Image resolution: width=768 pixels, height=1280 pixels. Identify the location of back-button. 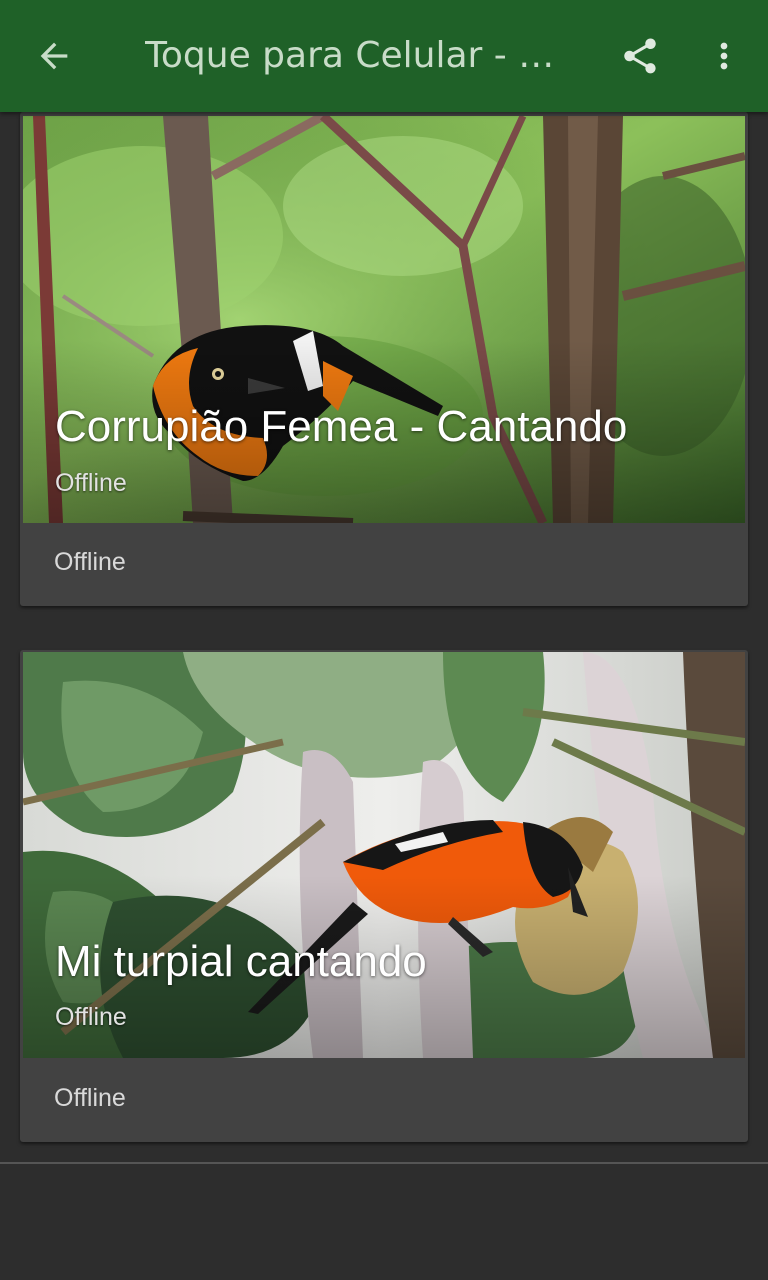
(54, 56).